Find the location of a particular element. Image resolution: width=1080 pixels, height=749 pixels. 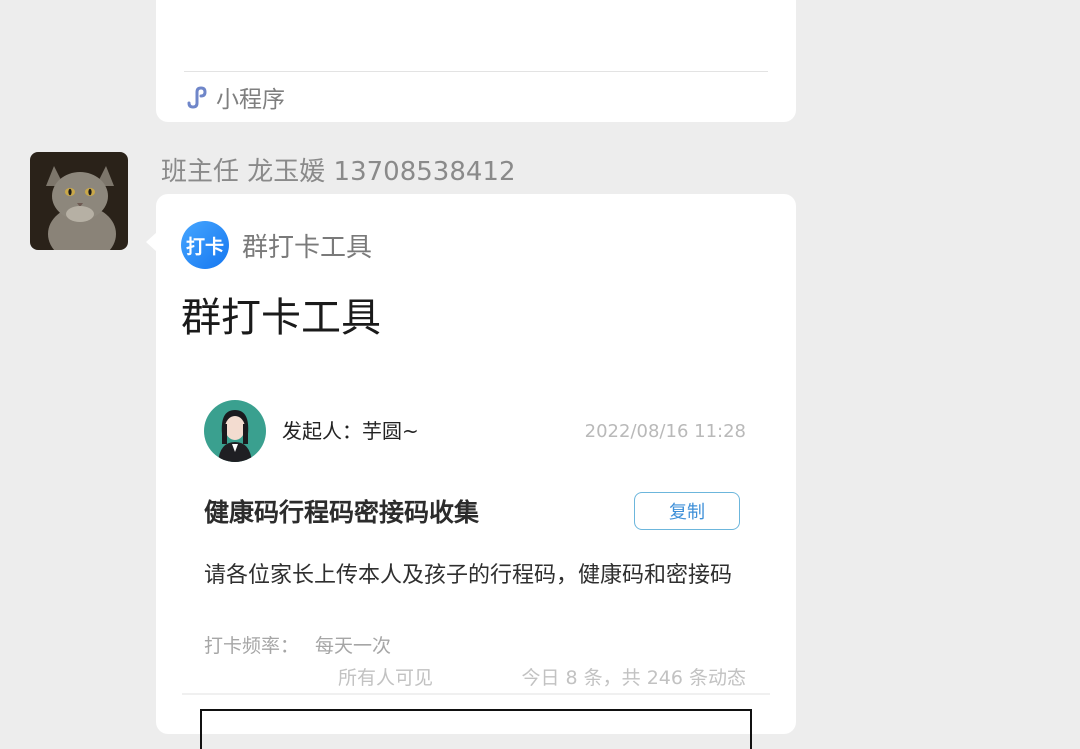

sender-name: 班主任 龙玉媛 13708538412 is located at coordinates (338, 172).